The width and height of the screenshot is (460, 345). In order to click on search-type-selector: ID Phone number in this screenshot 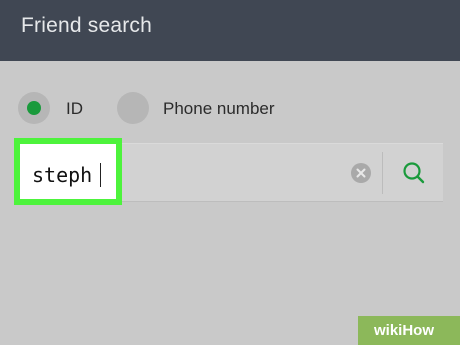, I will do `click(238, 109)`.